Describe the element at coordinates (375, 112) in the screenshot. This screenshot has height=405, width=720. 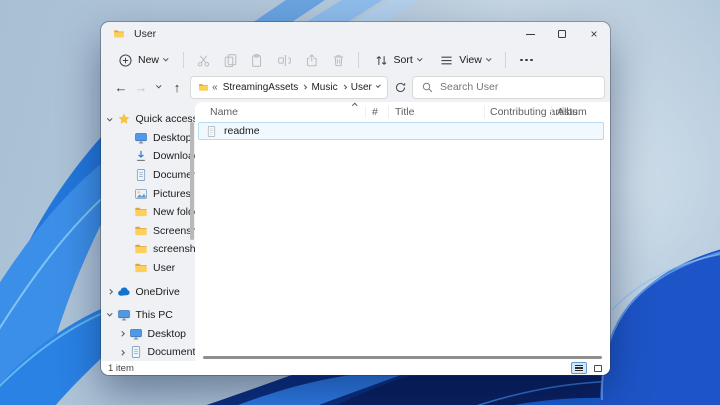
I see `column-header-number: #` at that location.